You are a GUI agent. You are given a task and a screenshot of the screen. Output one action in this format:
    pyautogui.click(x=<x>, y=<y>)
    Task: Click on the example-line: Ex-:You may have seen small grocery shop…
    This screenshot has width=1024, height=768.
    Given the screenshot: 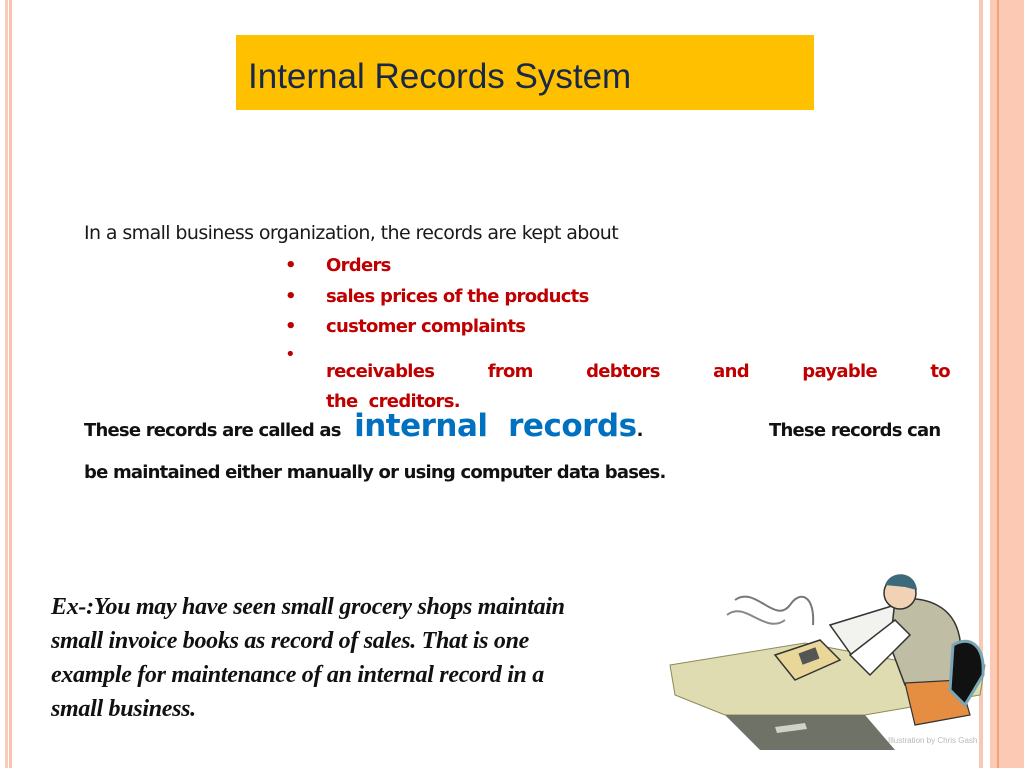 What is the action you would take?
    pyautogui.click(x=308, y=607)
    